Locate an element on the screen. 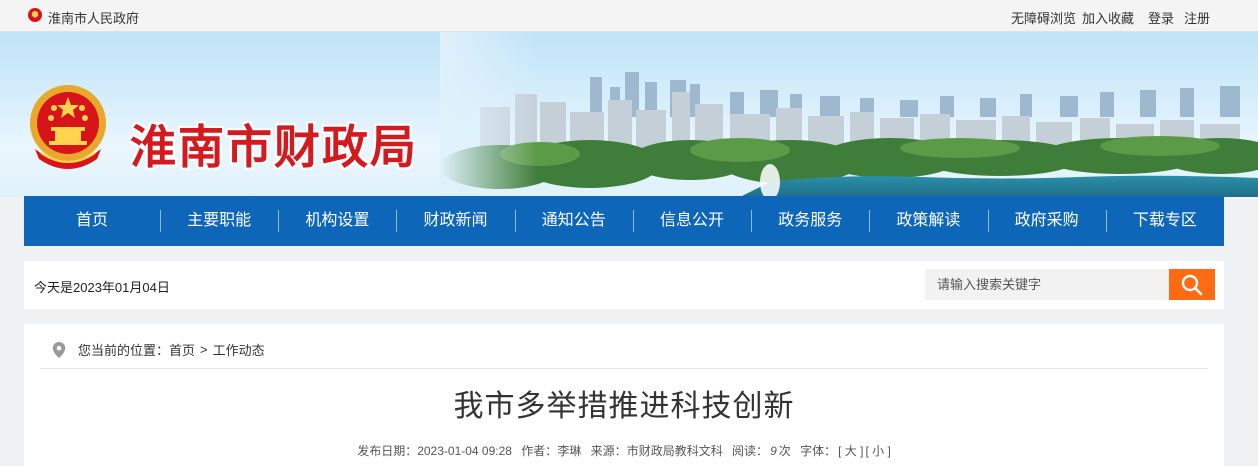 The height and width of the screenshot is (466, 1258). views-label: 阅读： is located at coordinates (750, 451).